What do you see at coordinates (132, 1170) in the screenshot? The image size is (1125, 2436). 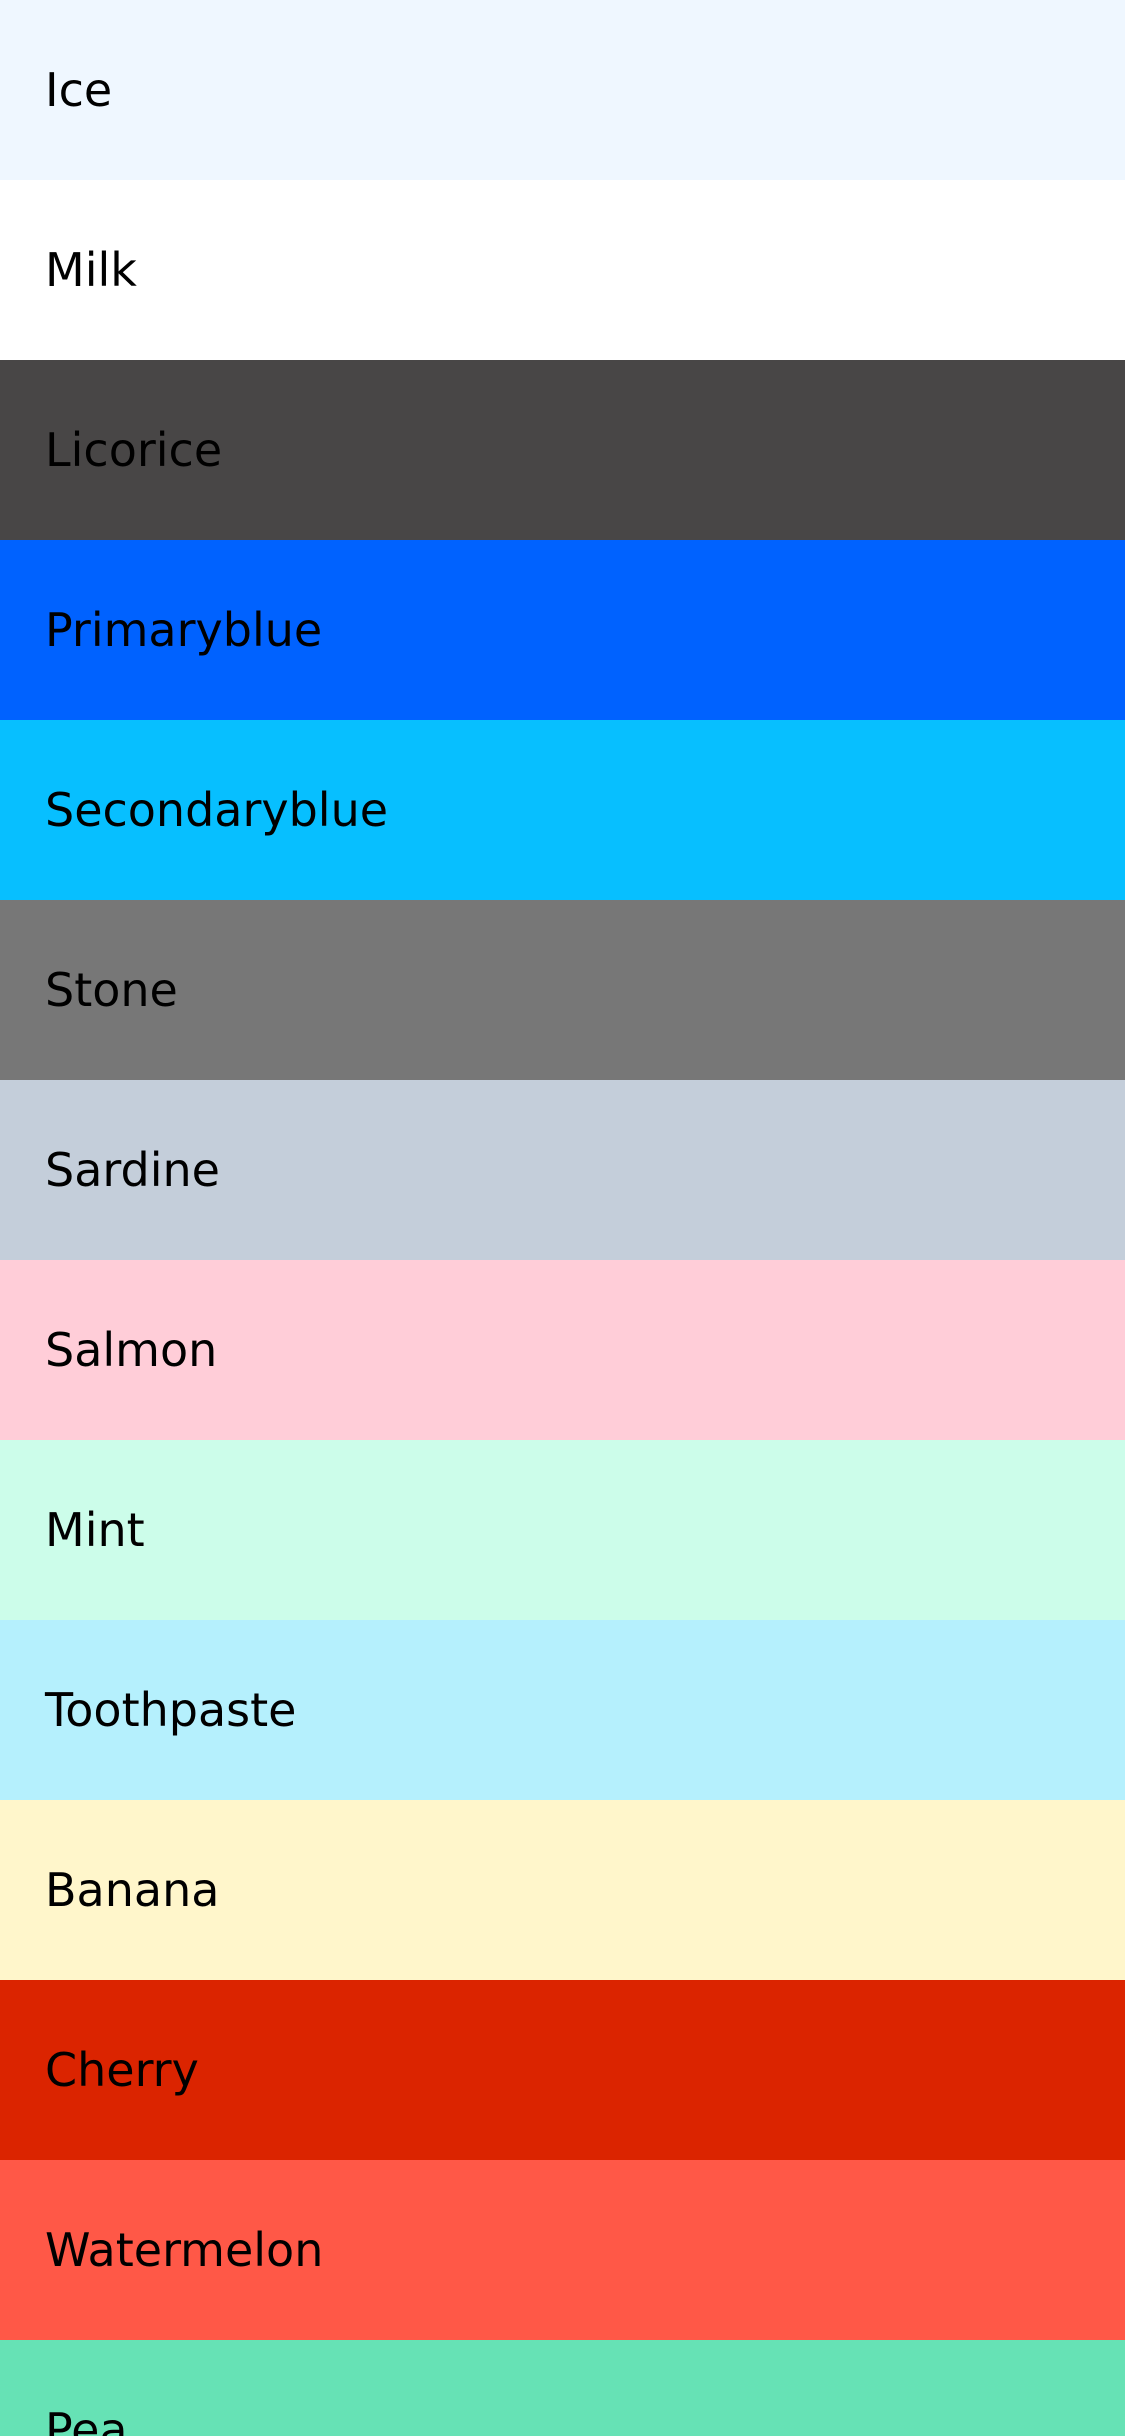 I see `swatch-label: Sardine` at bounding box center [132, 1170].